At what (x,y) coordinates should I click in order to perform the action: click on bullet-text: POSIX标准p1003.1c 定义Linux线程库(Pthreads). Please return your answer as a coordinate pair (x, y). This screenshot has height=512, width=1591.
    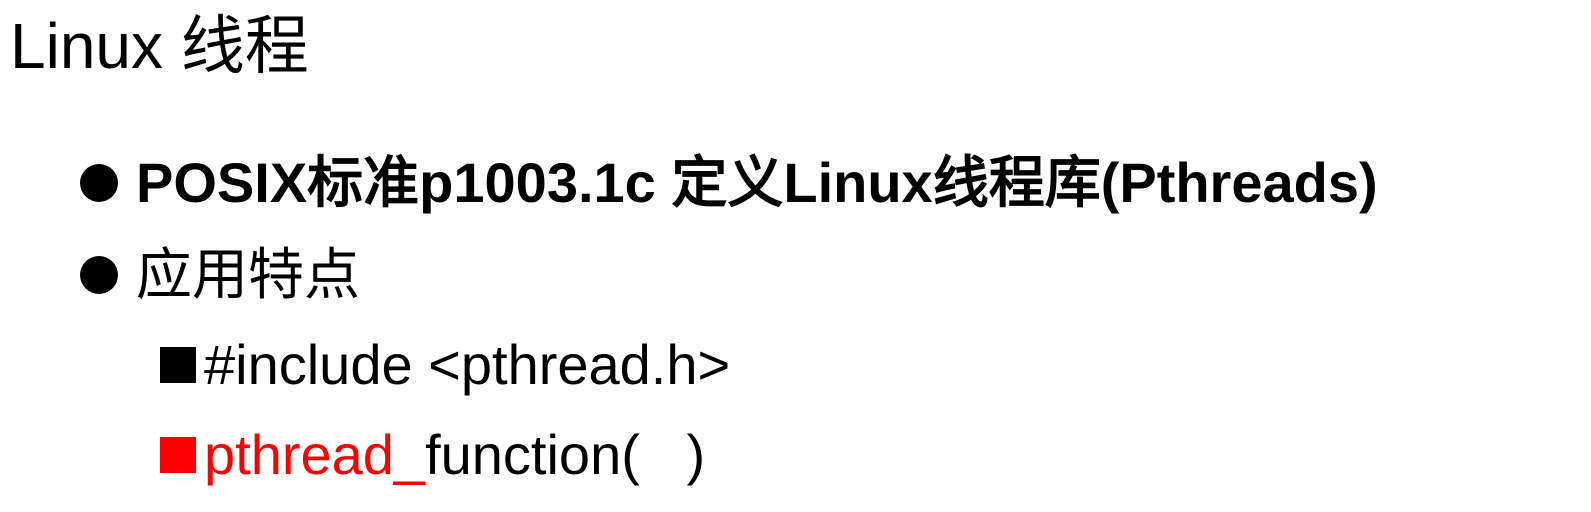
    Looking at the image, I should click on (757, 182).